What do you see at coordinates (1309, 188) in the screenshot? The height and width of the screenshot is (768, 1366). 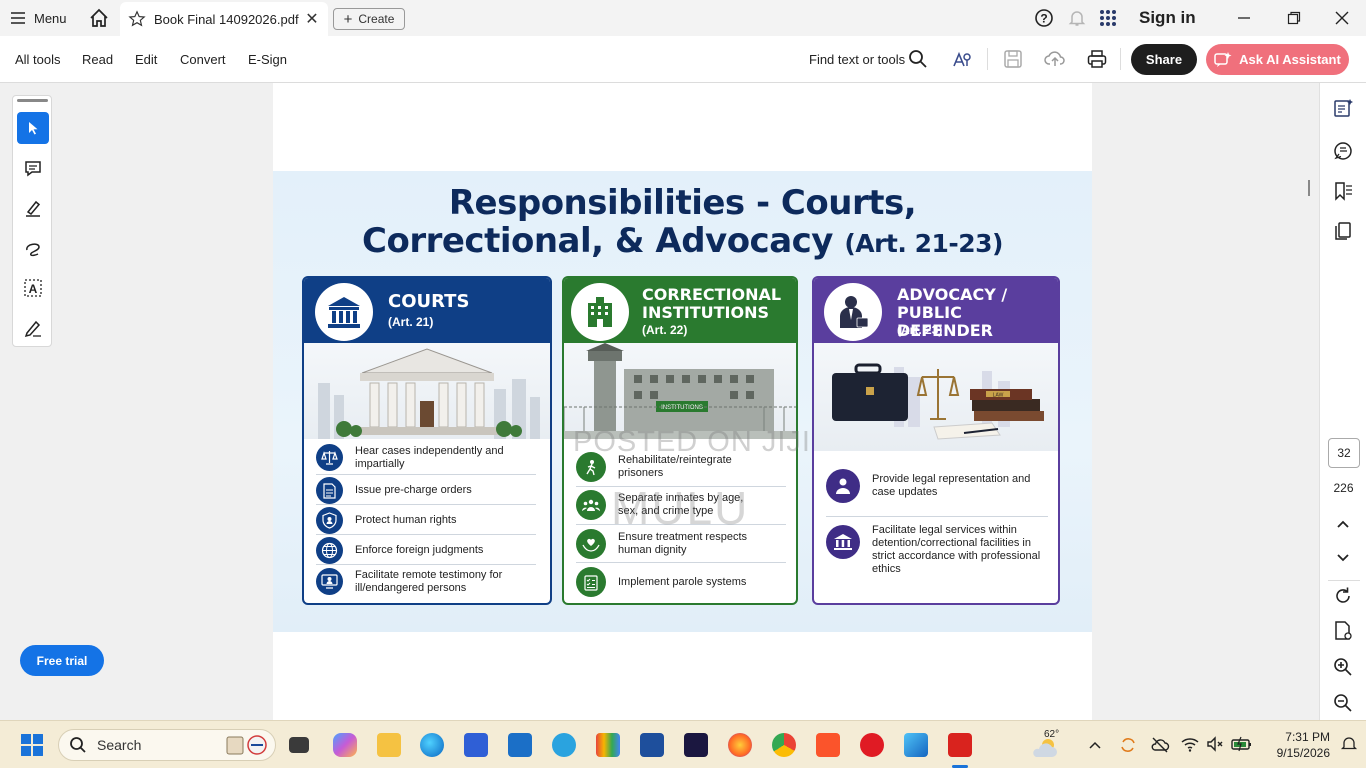 I see `vertical-scrollbar` at bounding box center [1309, 188].